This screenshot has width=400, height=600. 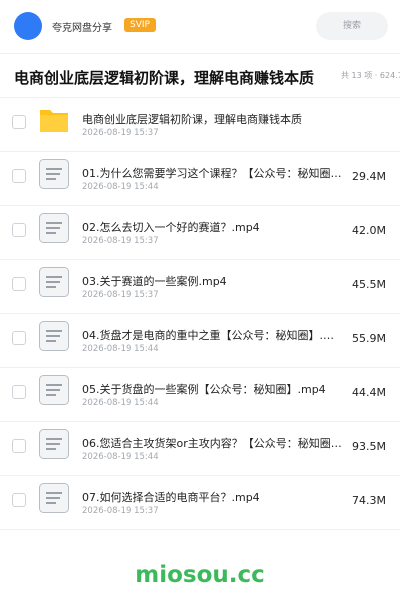 I want to click on folder-icon, so click(x=54, y=121).